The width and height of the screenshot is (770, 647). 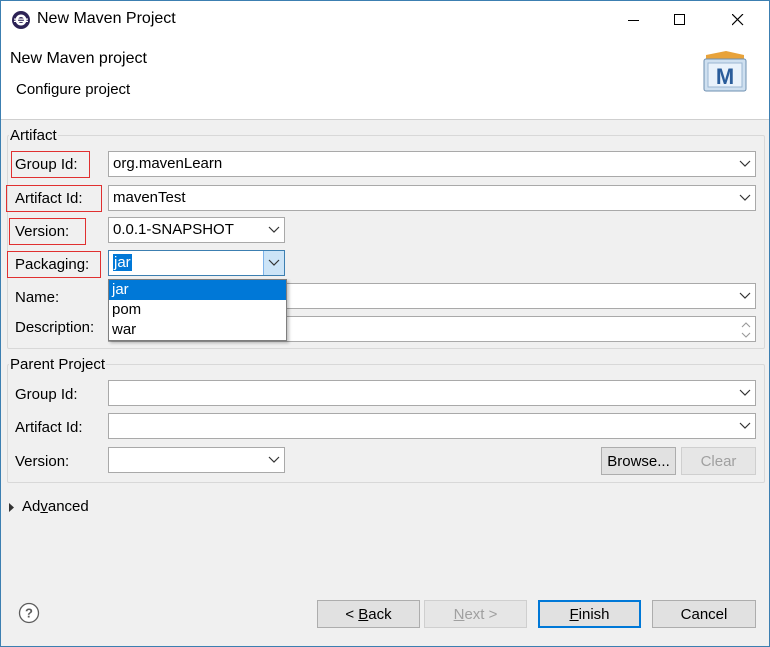 What do you see at coordinates (385, 19) in the screenshot?
I see `title-bar: New Maven Project` at bounding box center [385, 19].